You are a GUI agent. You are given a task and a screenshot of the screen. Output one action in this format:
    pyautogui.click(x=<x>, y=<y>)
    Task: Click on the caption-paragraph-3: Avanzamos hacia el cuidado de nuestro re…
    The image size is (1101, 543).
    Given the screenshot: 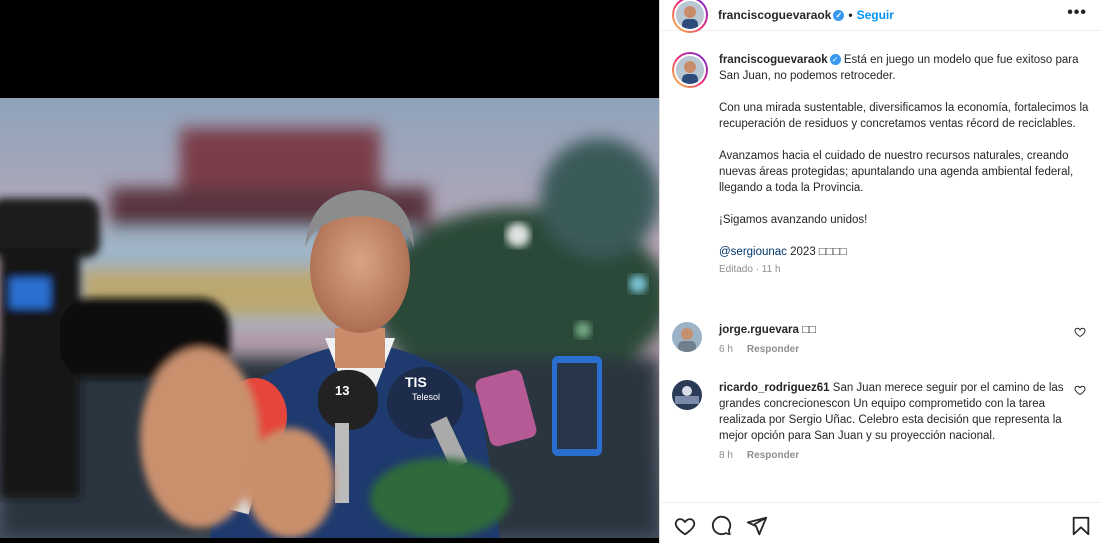 What is the action you would take?
    pyautogui.click(x=896, y=172)
    